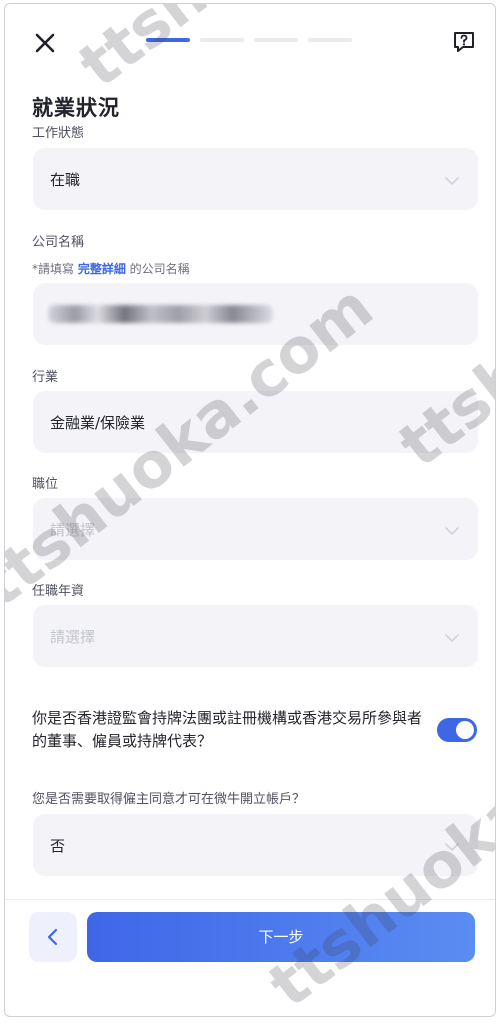 The image size is (499, 1024). Describe the element at coordinates (55, 269) in the screenshot. I see `hint-prefix: *請填寫` at that location.